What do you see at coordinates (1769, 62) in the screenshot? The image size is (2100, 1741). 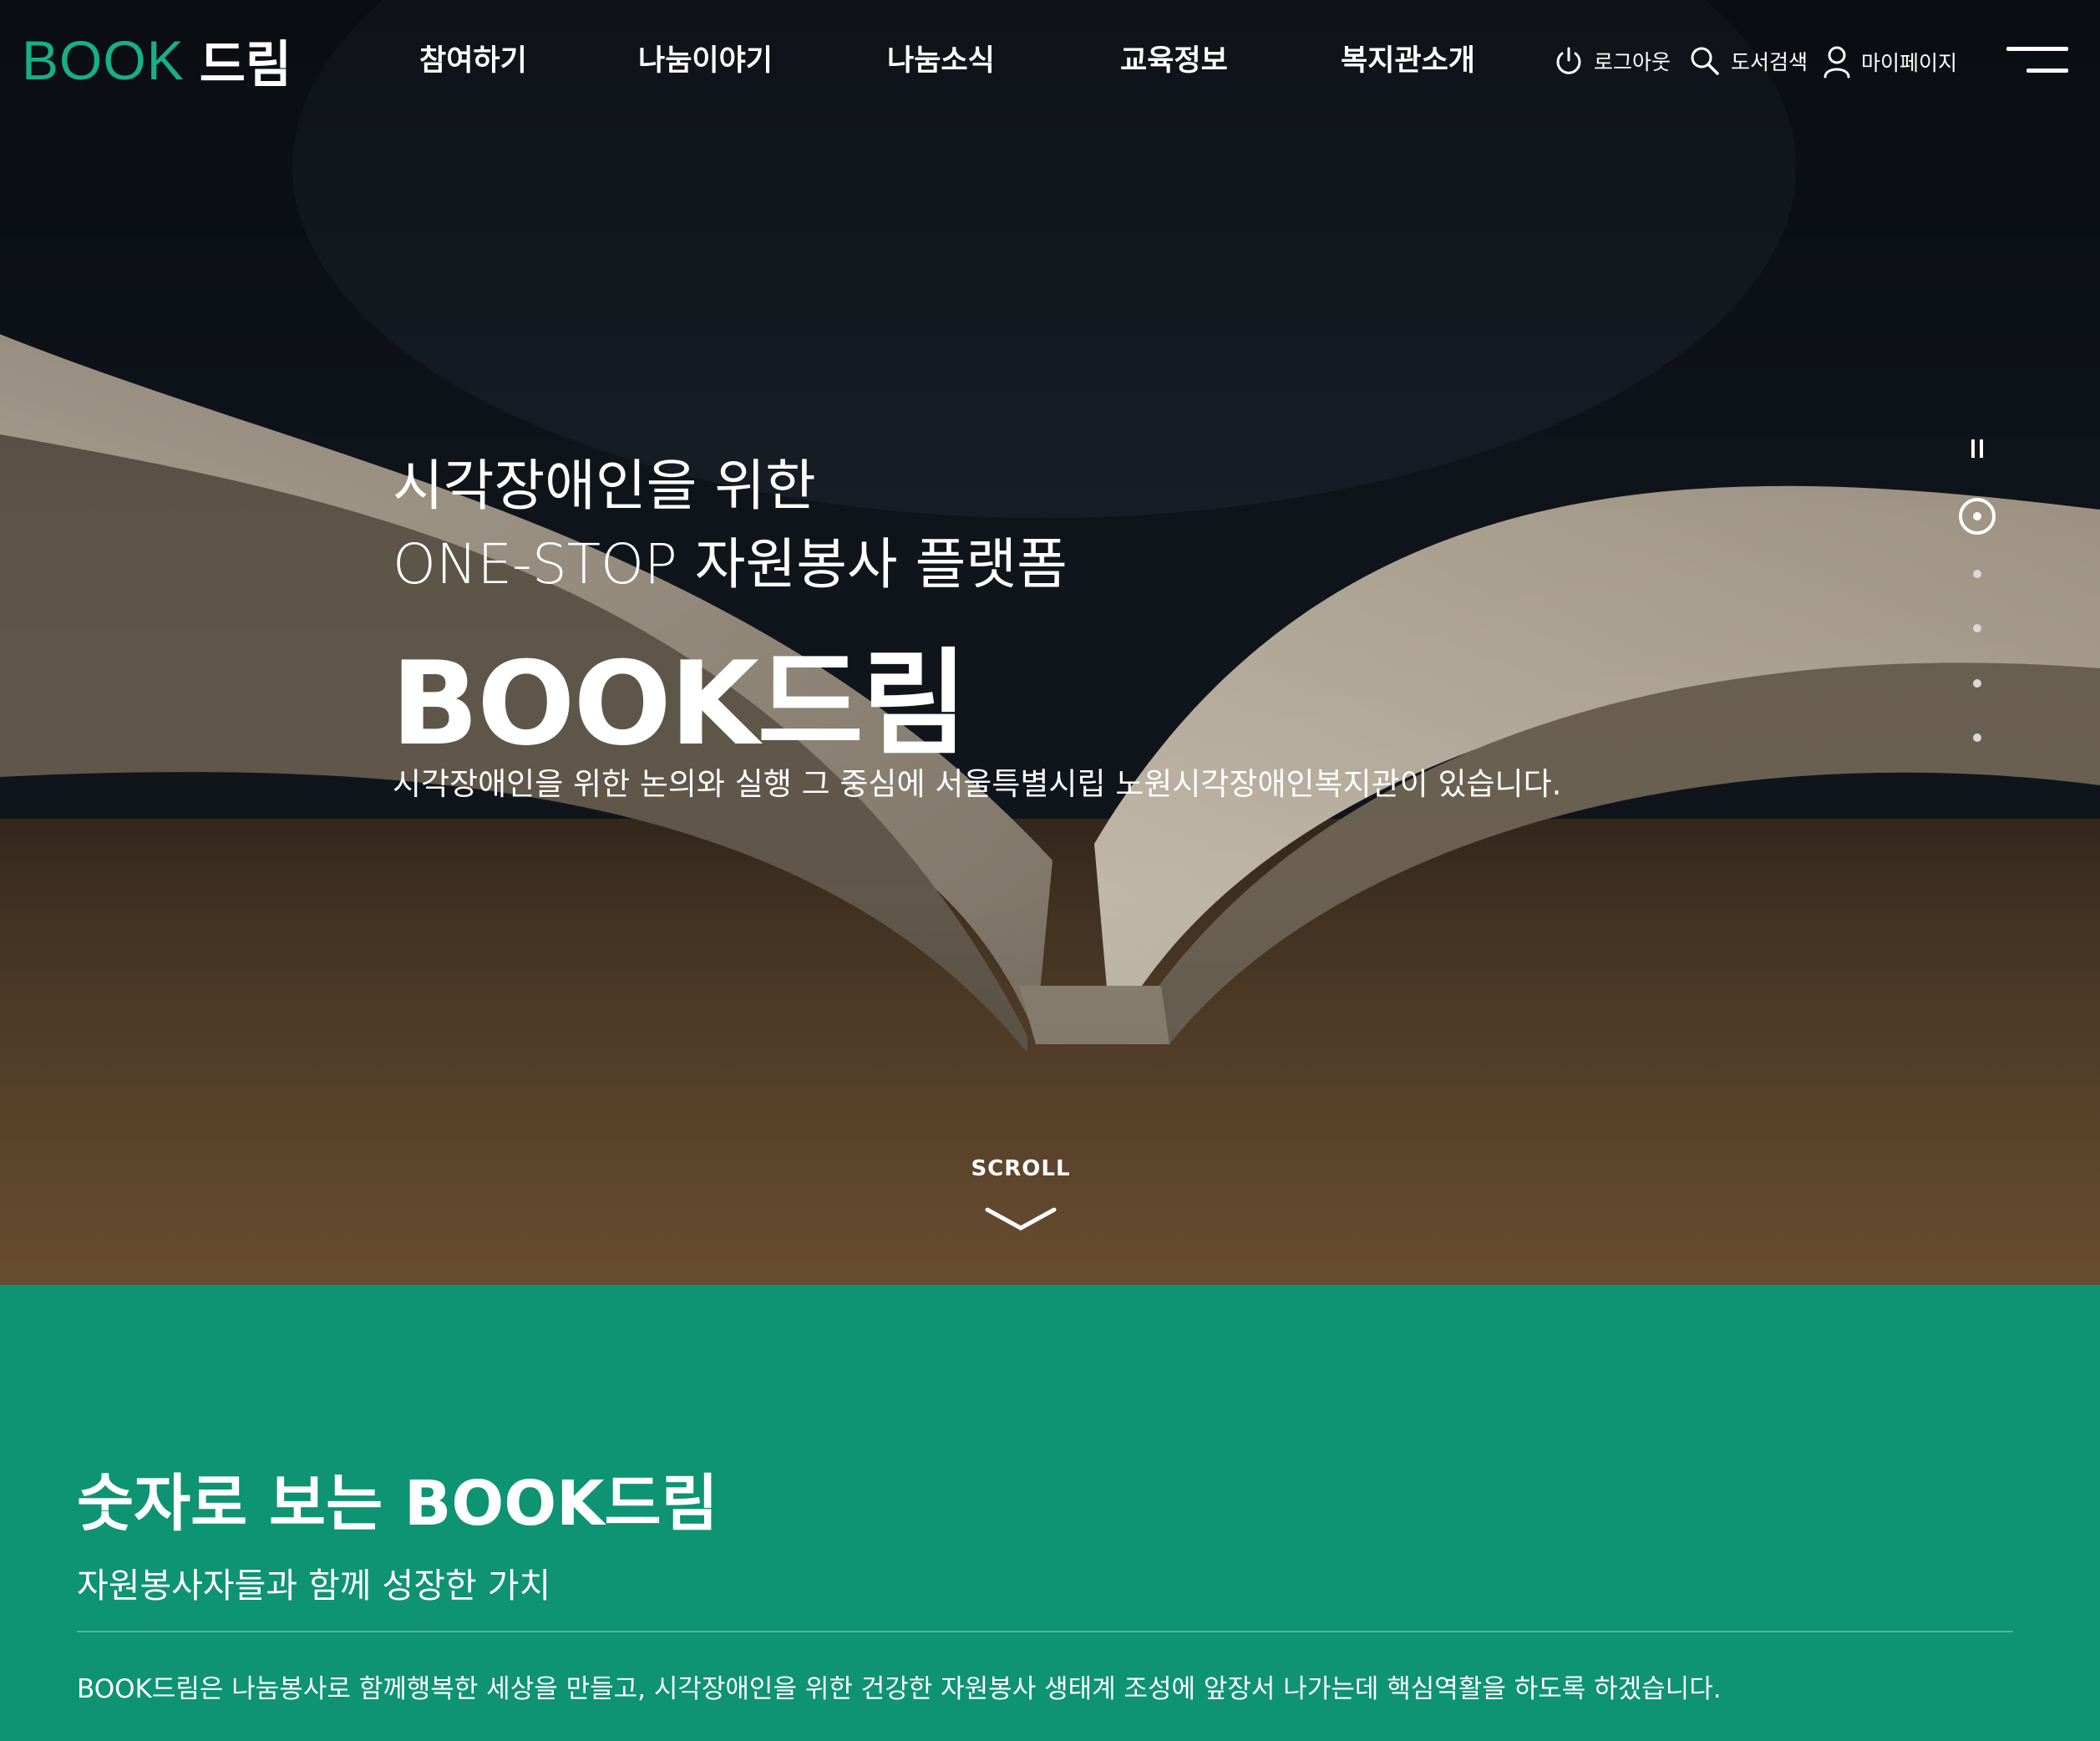 I see `book-search-label: 도서검색` at bounding box center [1769, 62].